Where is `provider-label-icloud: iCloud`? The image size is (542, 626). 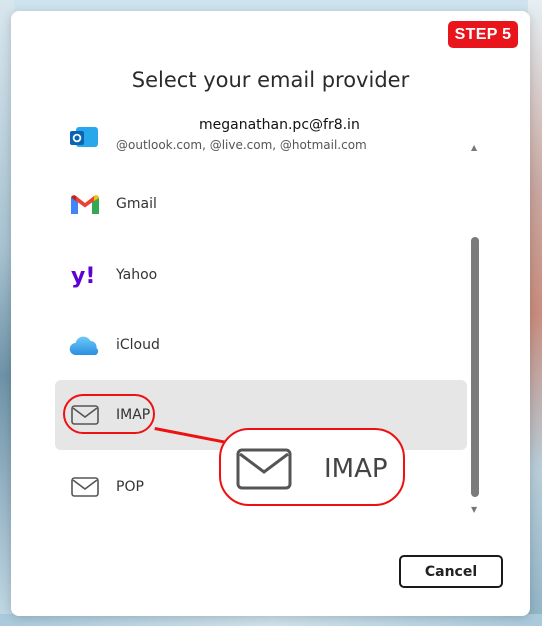
provider-label-icloud: iCloud is located at coordinates (138, 345).